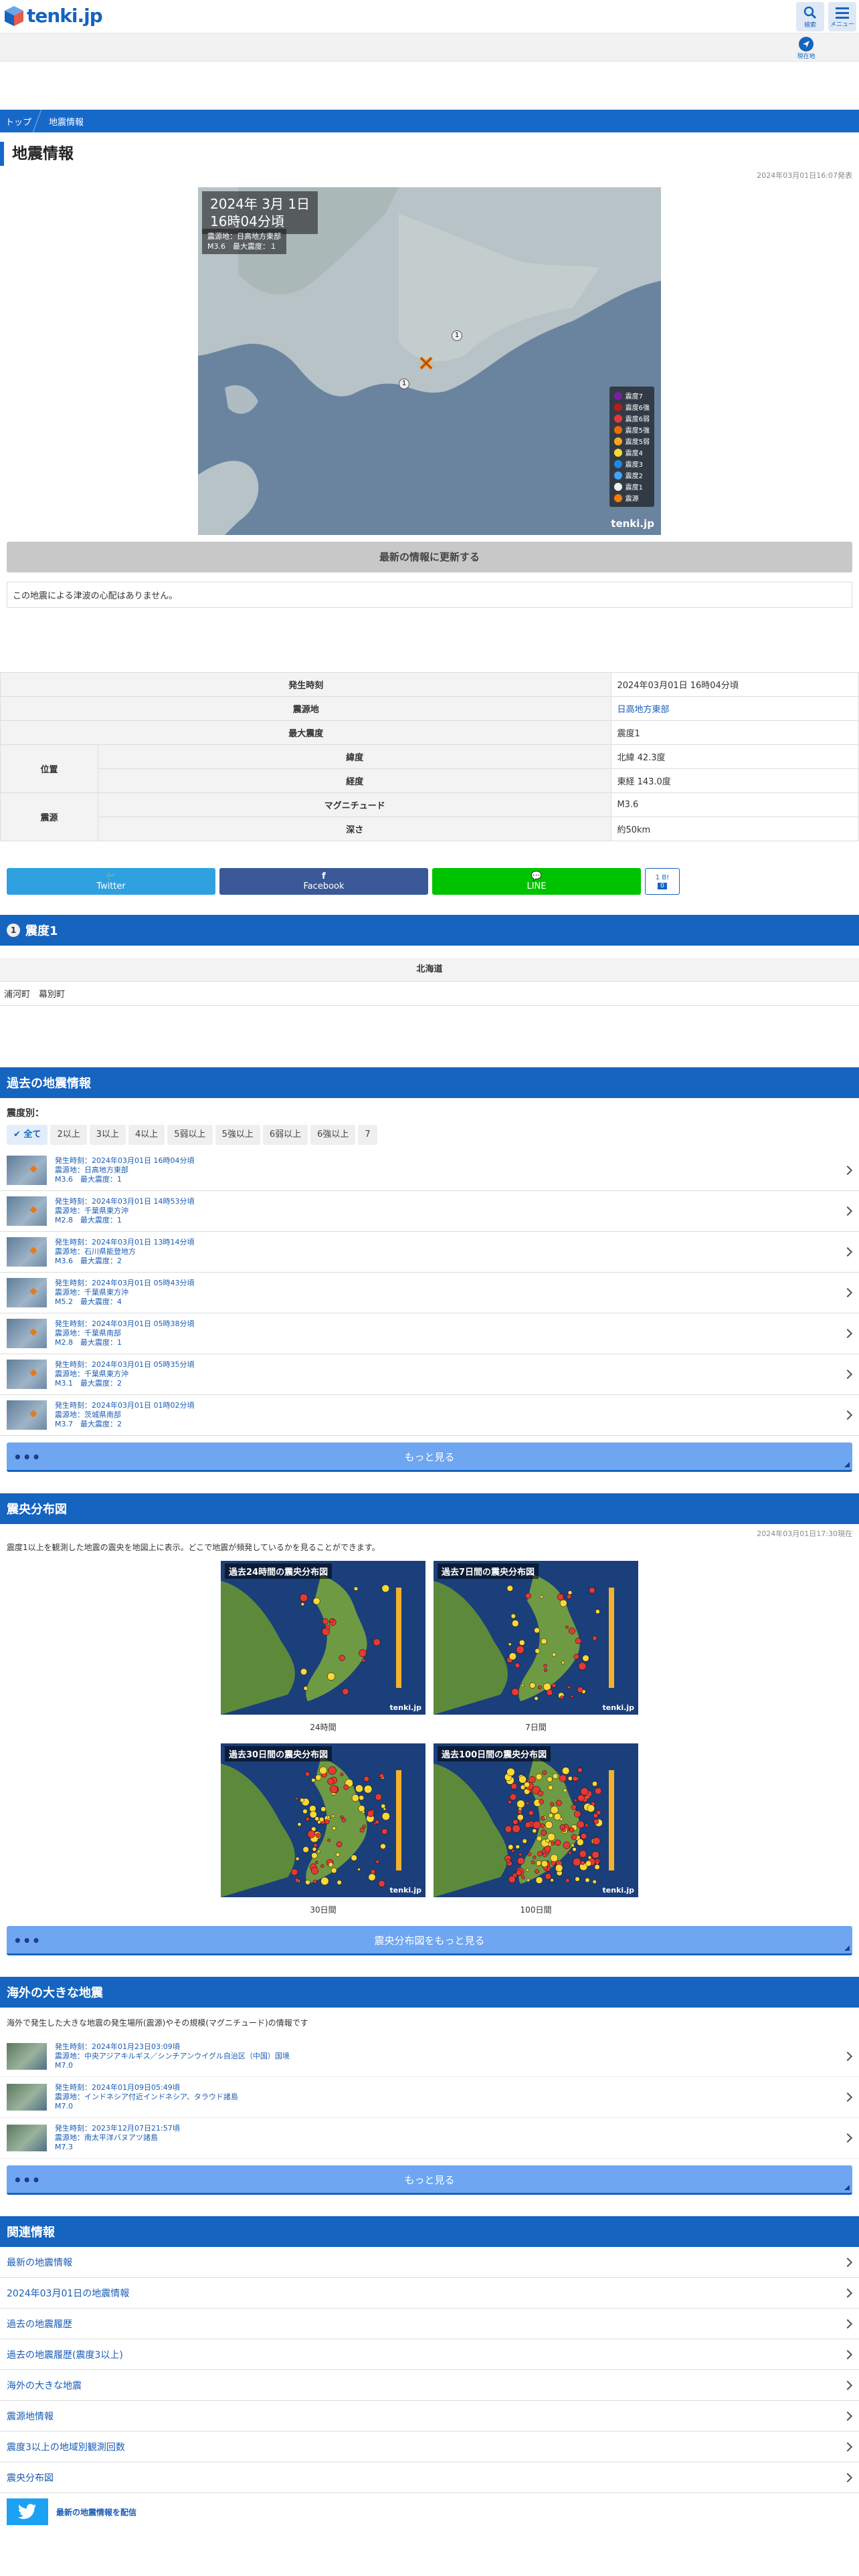 Image resolution: width=859 pixels, height=2576 pixels. What do you see at coordinates (111, 882) in the screenshot?
I see `twitter-share-button: 🐦 Twitter` at bounding box center [111, 882].